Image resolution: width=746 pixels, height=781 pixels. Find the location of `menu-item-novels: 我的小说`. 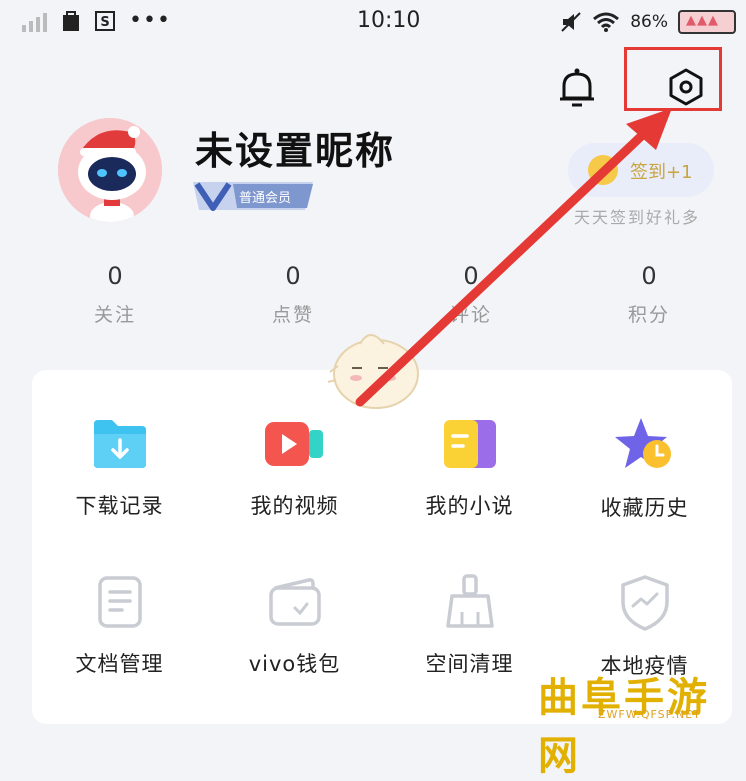

menu-item-novels: 我的小说 is located at coordinates (469, 468).